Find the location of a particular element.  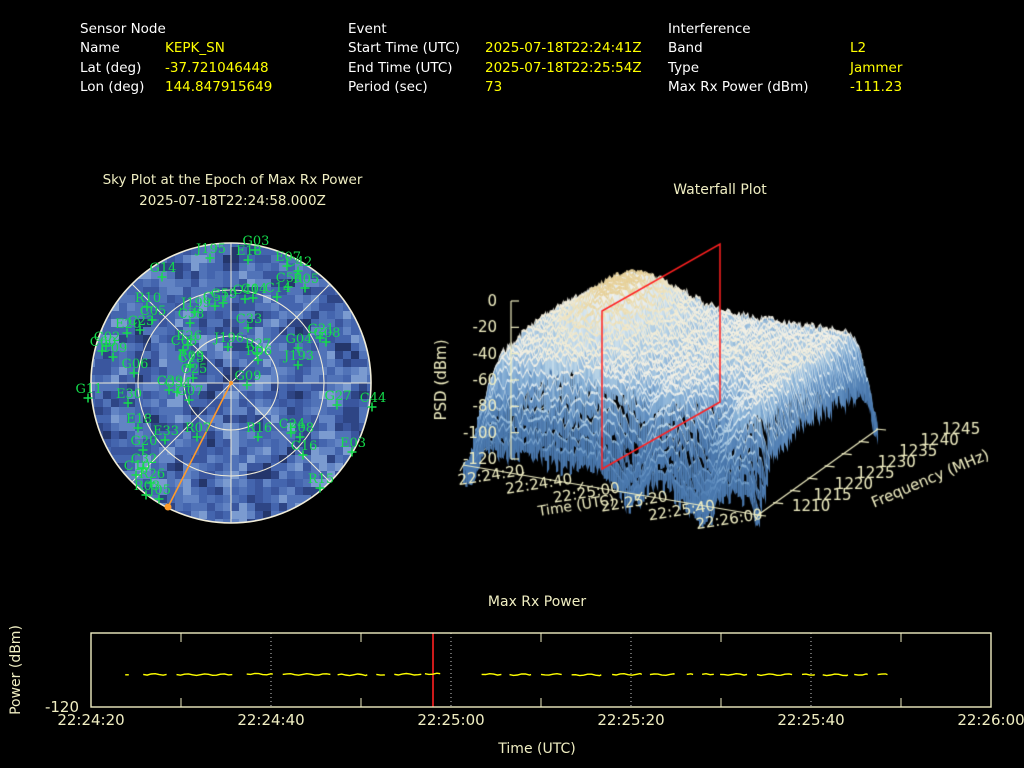

svg-text: E18 is located at coordinates (139, 419).